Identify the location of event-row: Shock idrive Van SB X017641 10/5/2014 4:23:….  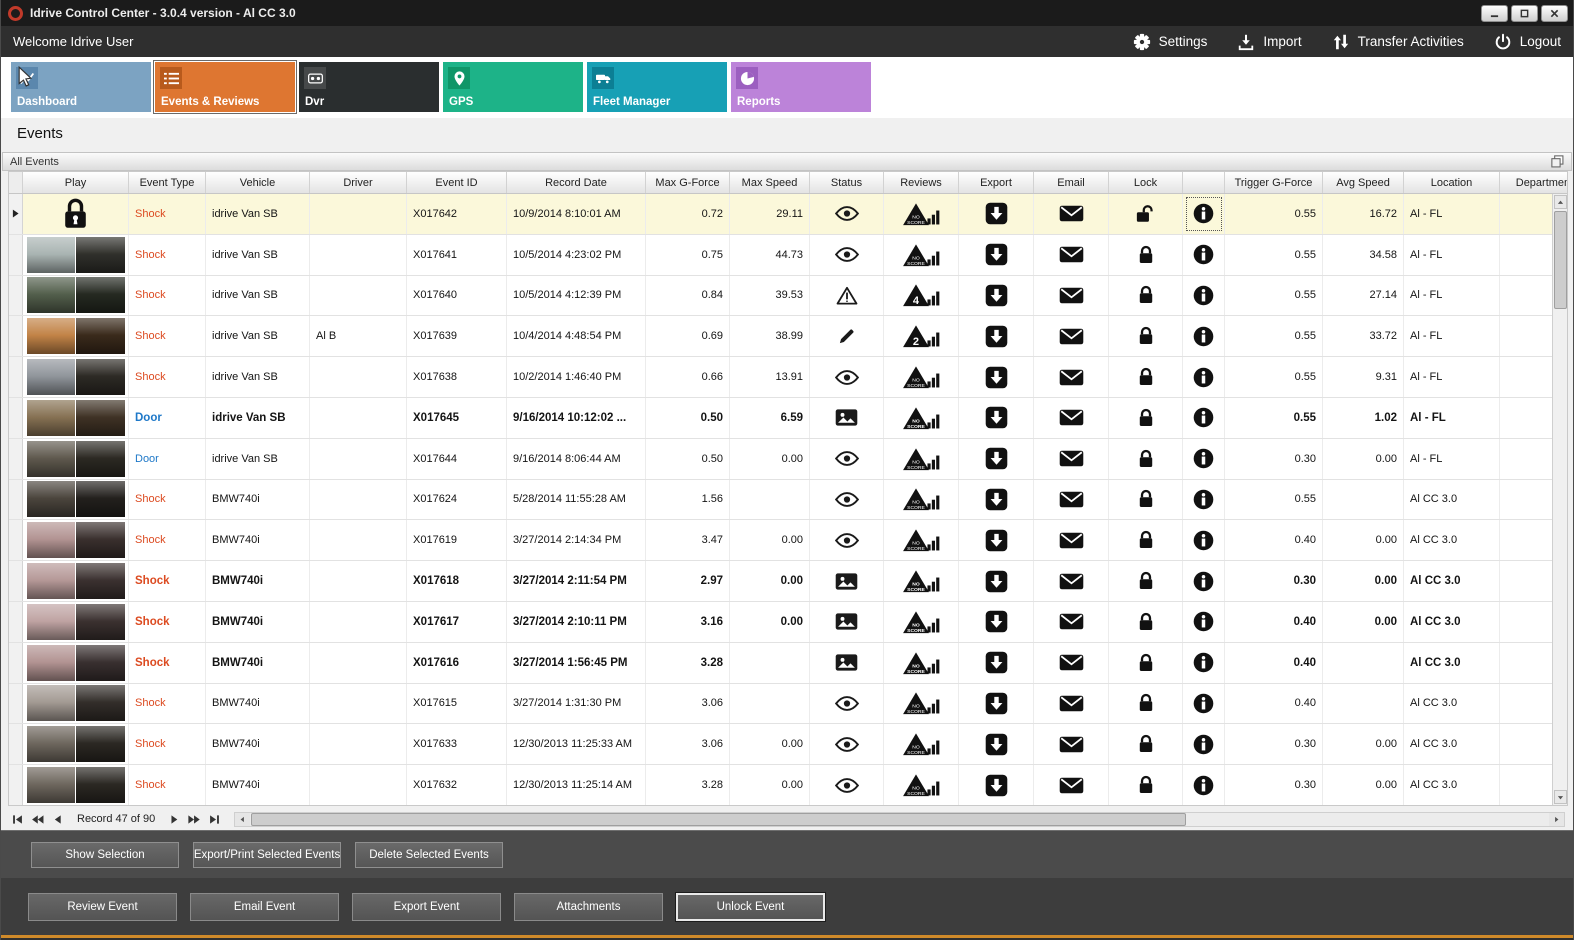
(788, 255).